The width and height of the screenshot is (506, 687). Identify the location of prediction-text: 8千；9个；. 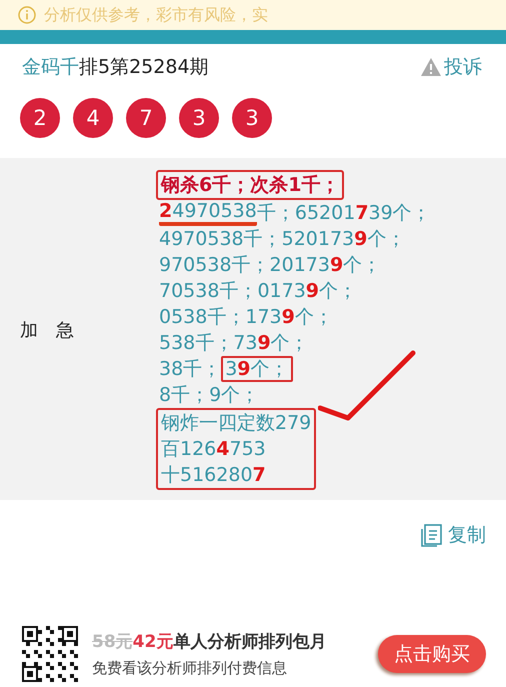
(209, 395).